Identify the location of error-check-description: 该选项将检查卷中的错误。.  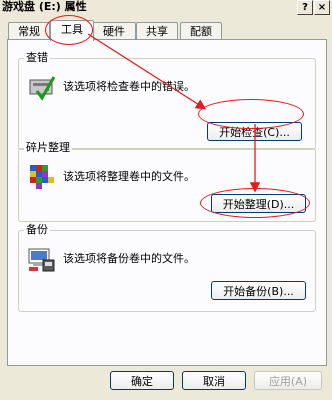
(129, 86).